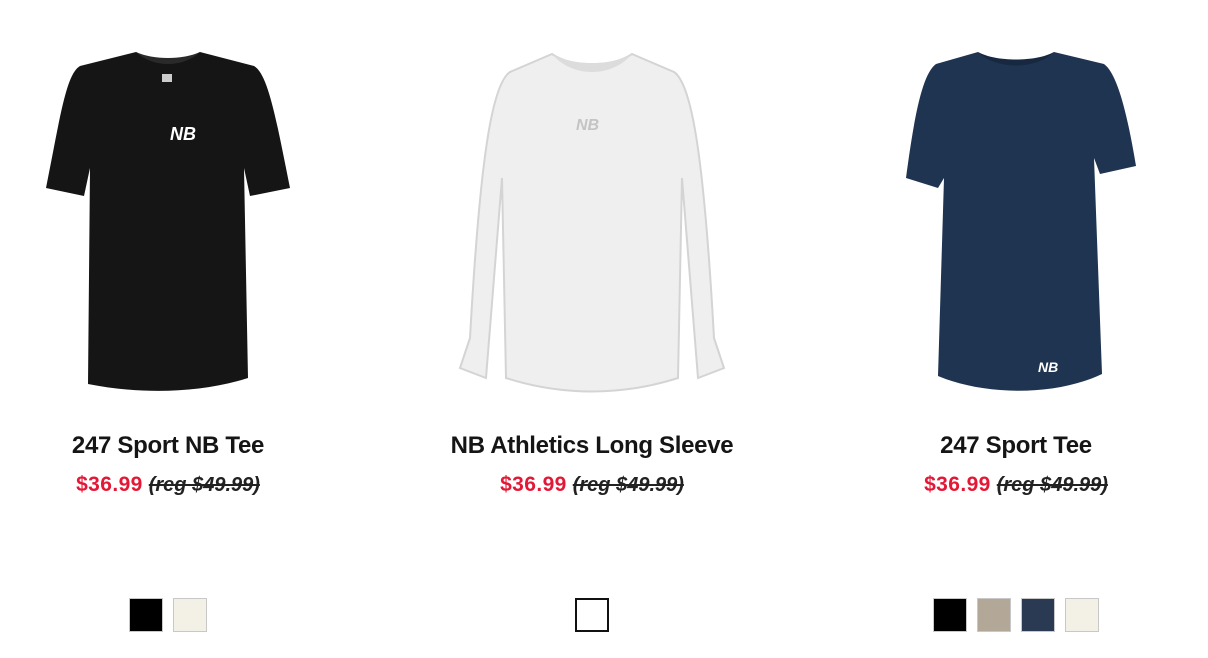  Describe the element at coordinates (1006, 446) in the screenshot. I see `product-name: 247 Sport Tee` at that location.